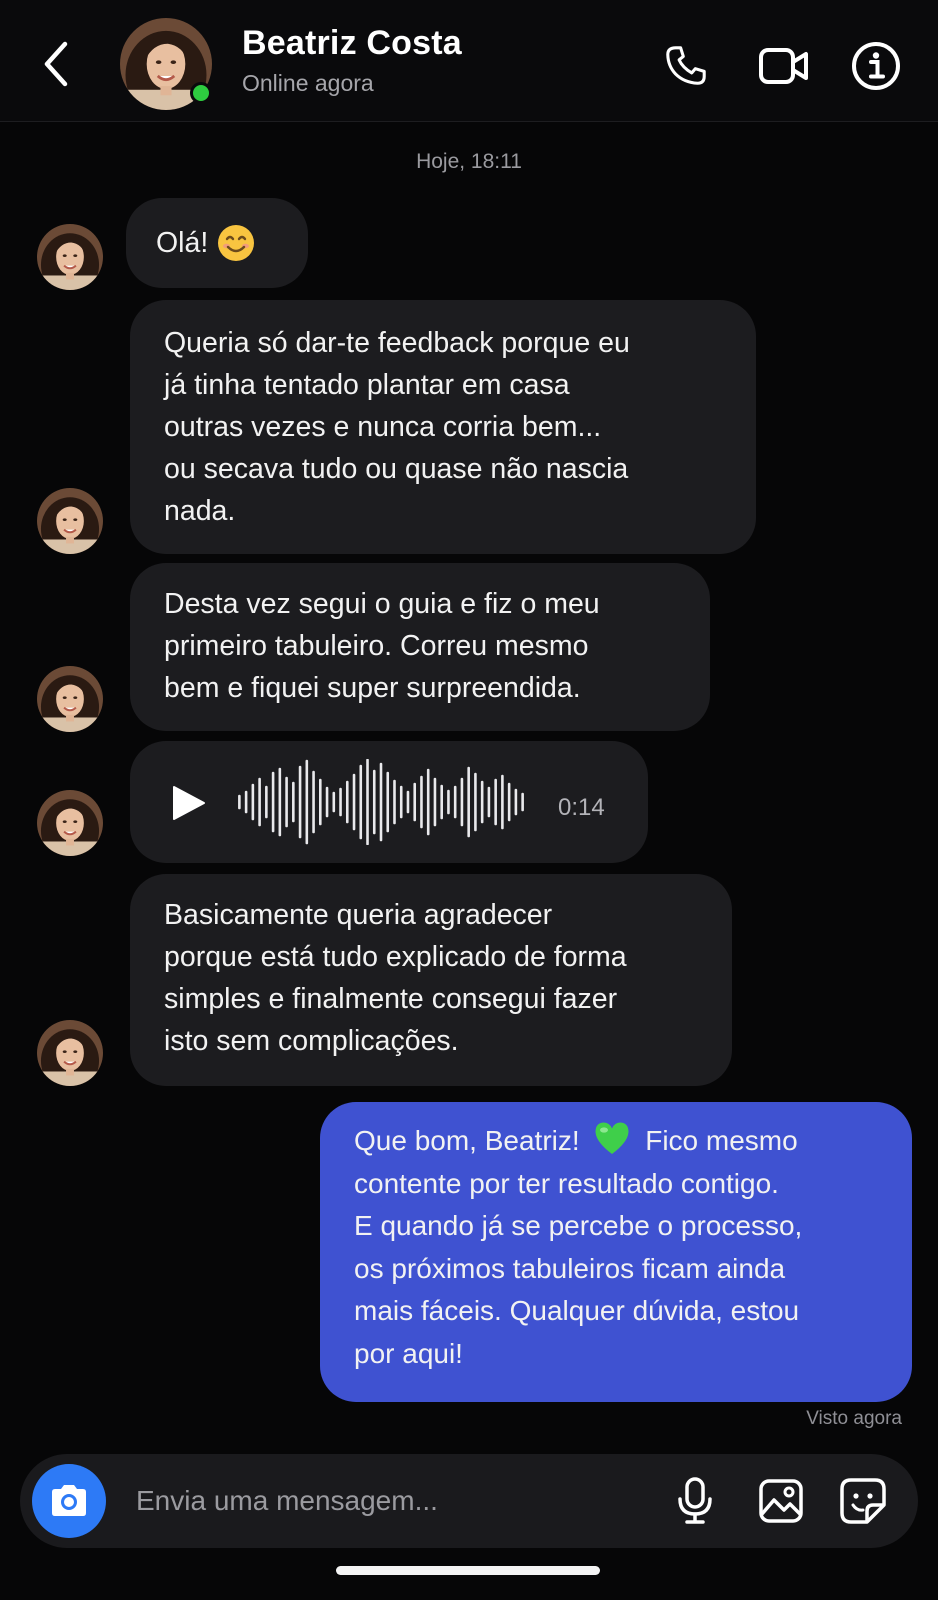 Image resolution: width=938 pixels, height=1600 pixels. I want to click on chat-date-label: Hoje, 18:11, so click(469, 161).